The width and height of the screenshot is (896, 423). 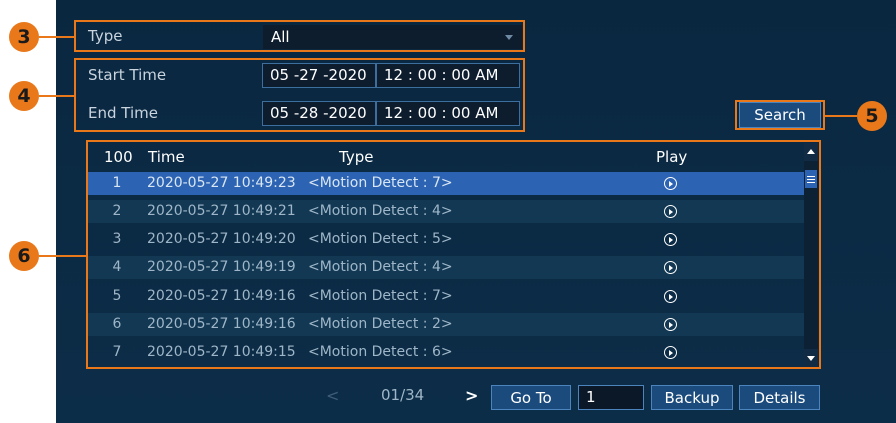 What do you see at coordinates (872, 116) in the screenshot?
I see `callout-badge-5: 5` at bounding box center [872, 116].